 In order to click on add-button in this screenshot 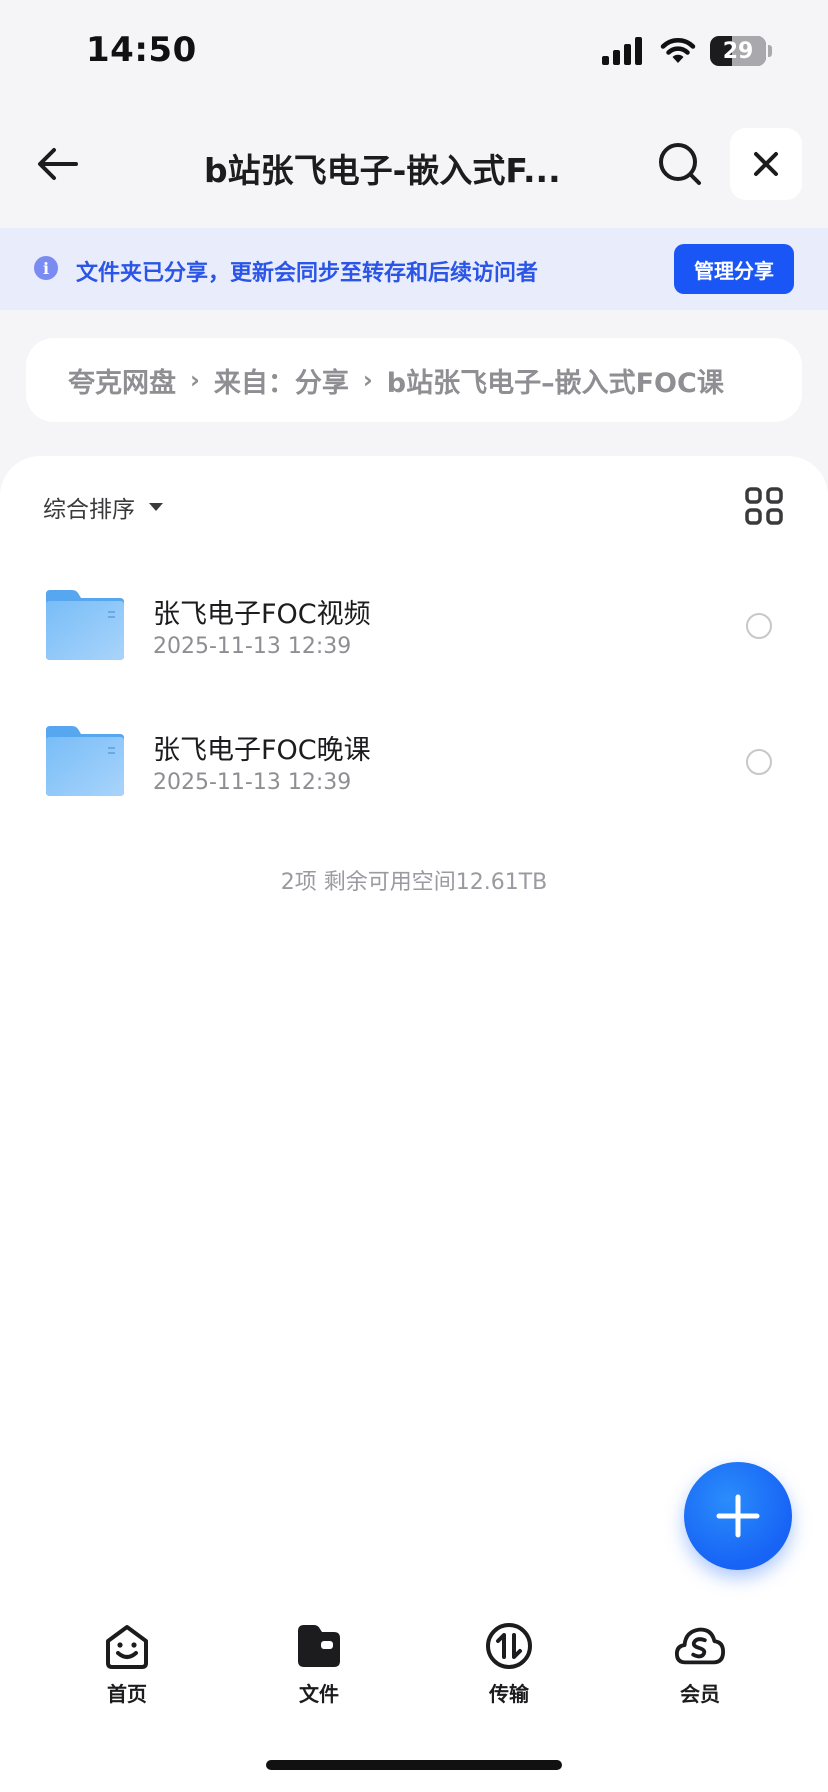, I will do `click(738, 1516)`.